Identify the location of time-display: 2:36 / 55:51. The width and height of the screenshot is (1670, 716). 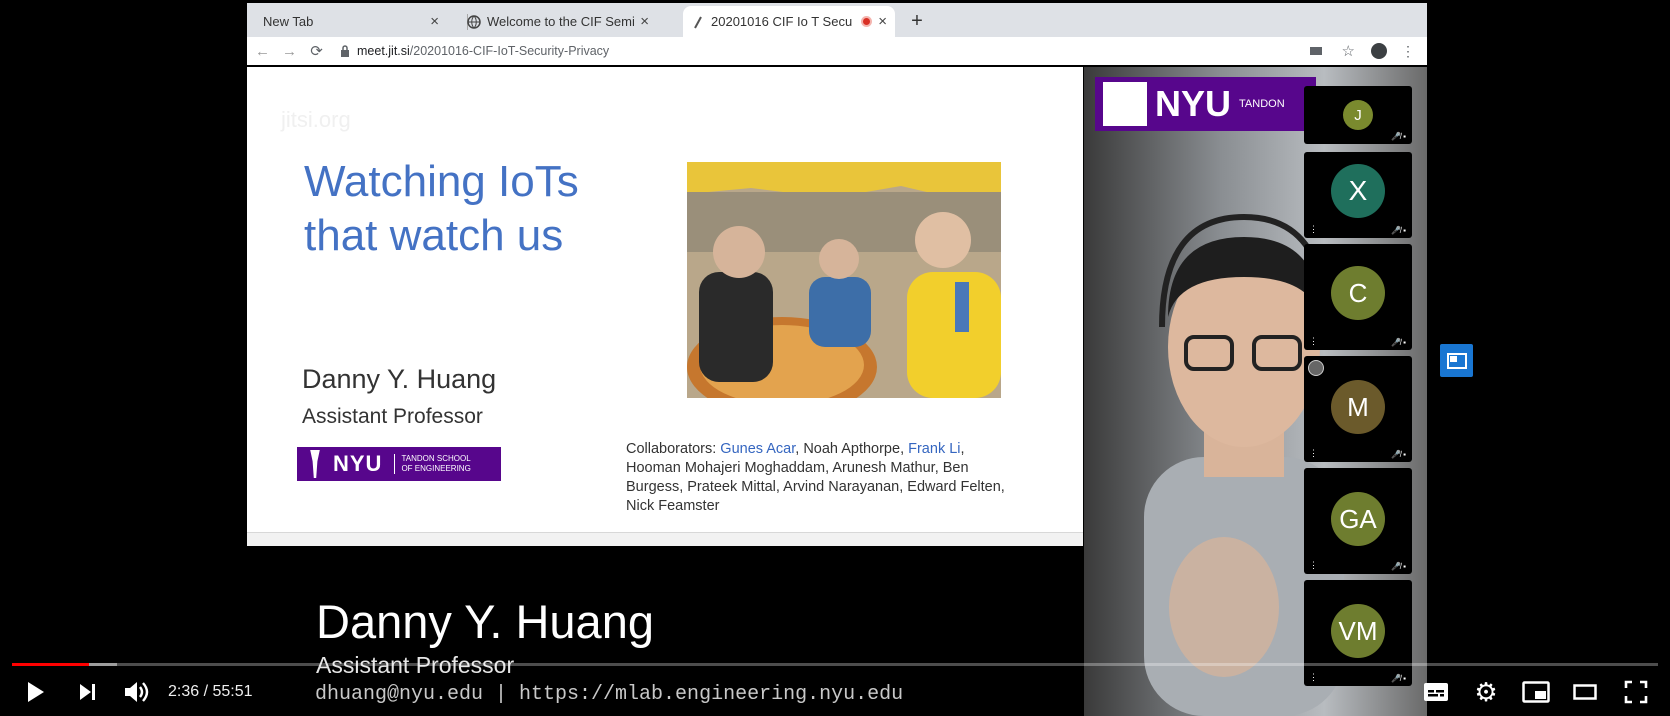
(210, 691).